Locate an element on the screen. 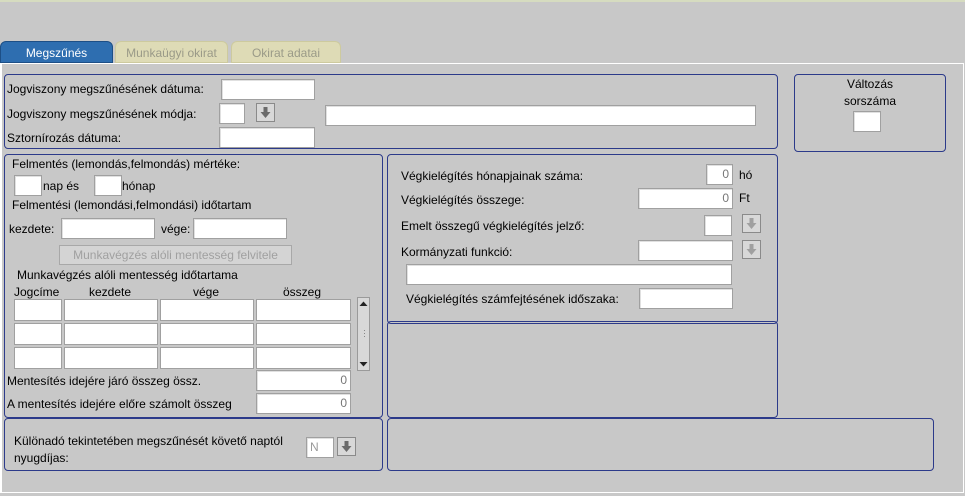 Image resolution: width=965 pixels, height=496 pixels. relief-end-field is located at coordinates (240, 228).